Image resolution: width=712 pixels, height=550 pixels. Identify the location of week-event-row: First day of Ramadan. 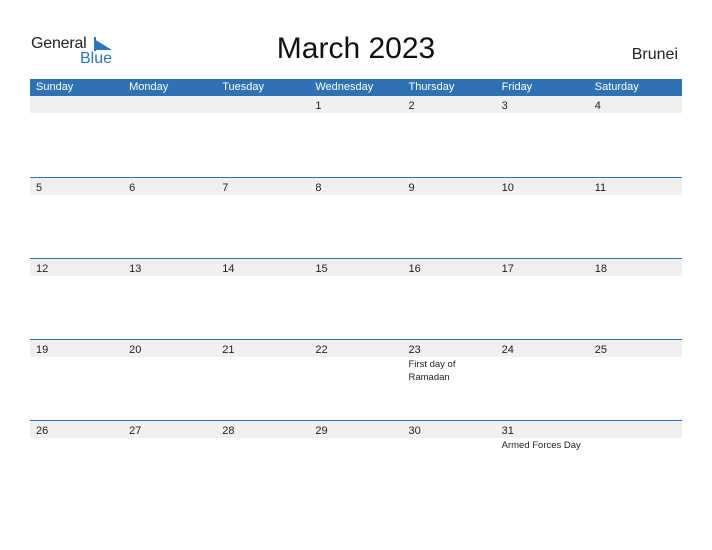
(356, 370).